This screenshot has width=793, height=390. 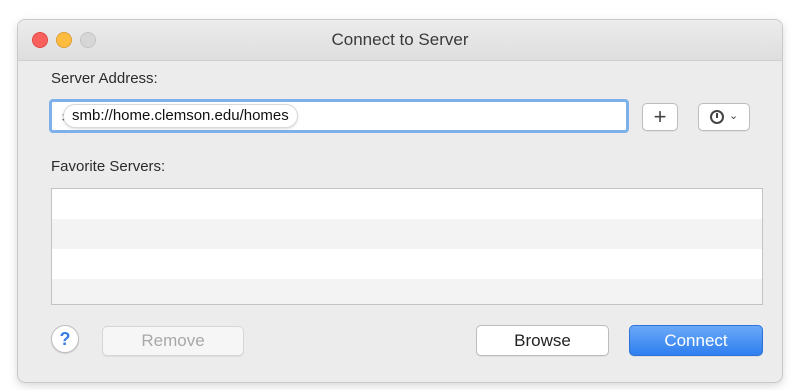 I want to click on title-bar: Connect to Server, so click(x=400, y=40).